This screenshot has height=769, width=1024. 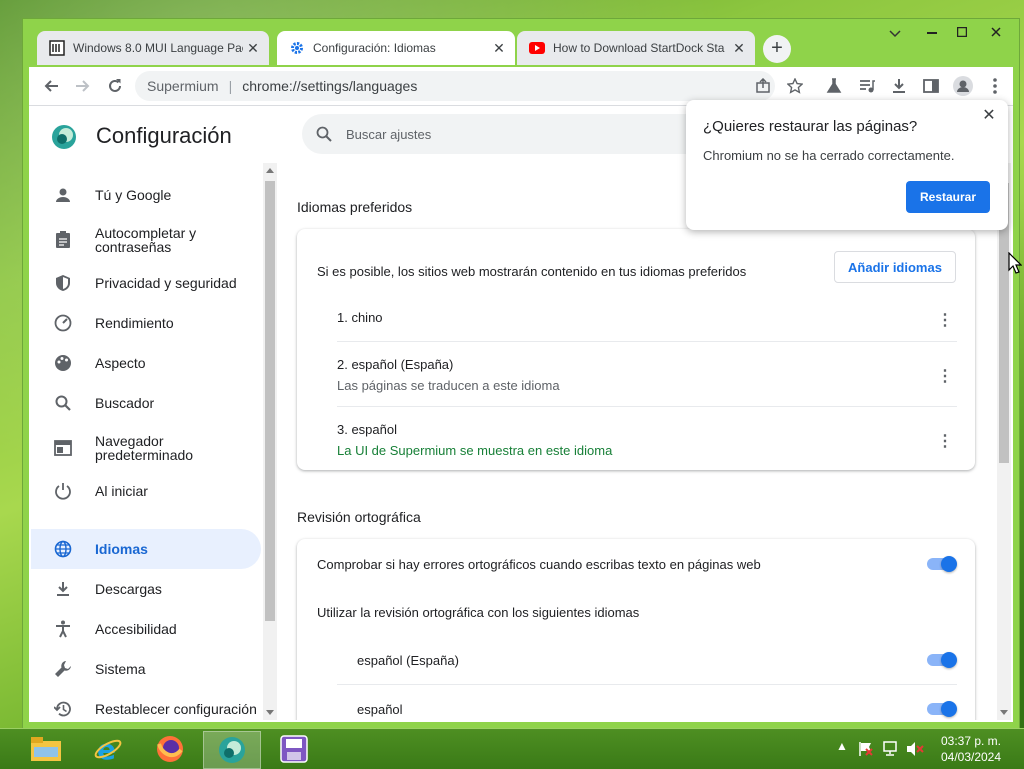 What do you see at coordinates (915, 750) in the screenshot?
I see `volume-muted-icon` at bounding box center [915, 750].